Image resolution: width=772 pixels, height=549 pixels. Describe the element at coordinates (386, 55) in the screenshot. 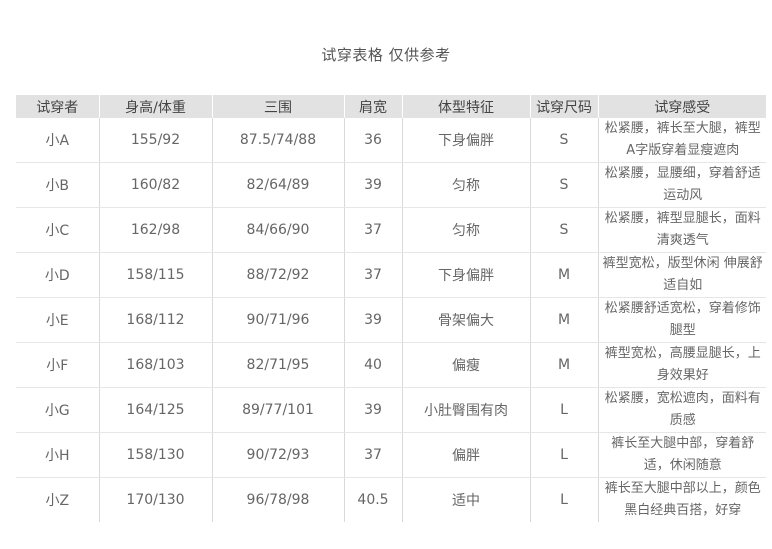

I see `page-title: 试穿表格 仅供参考` at that location.